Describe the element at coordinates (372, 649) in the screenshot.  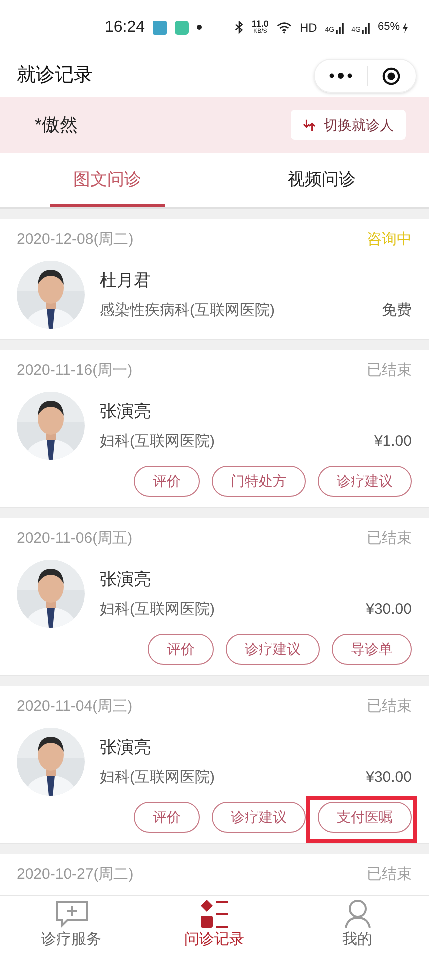
I see `action-button: 导诊单` at that location.